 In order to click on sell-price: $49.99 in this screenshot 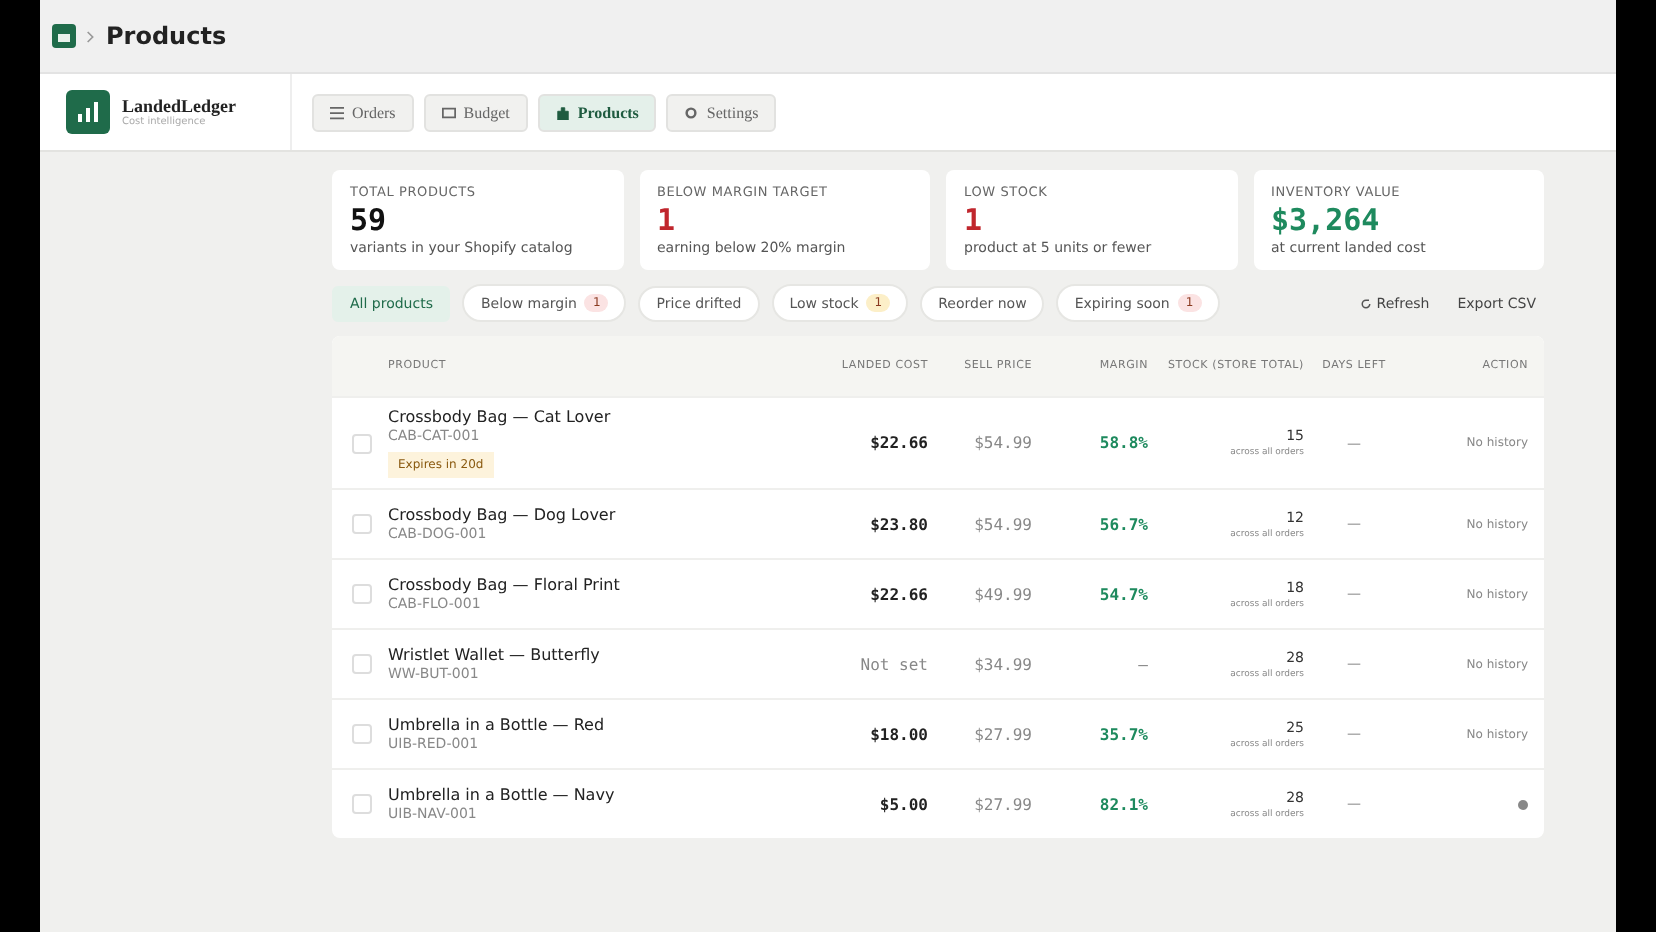, I will do `click(1002, 594)`.